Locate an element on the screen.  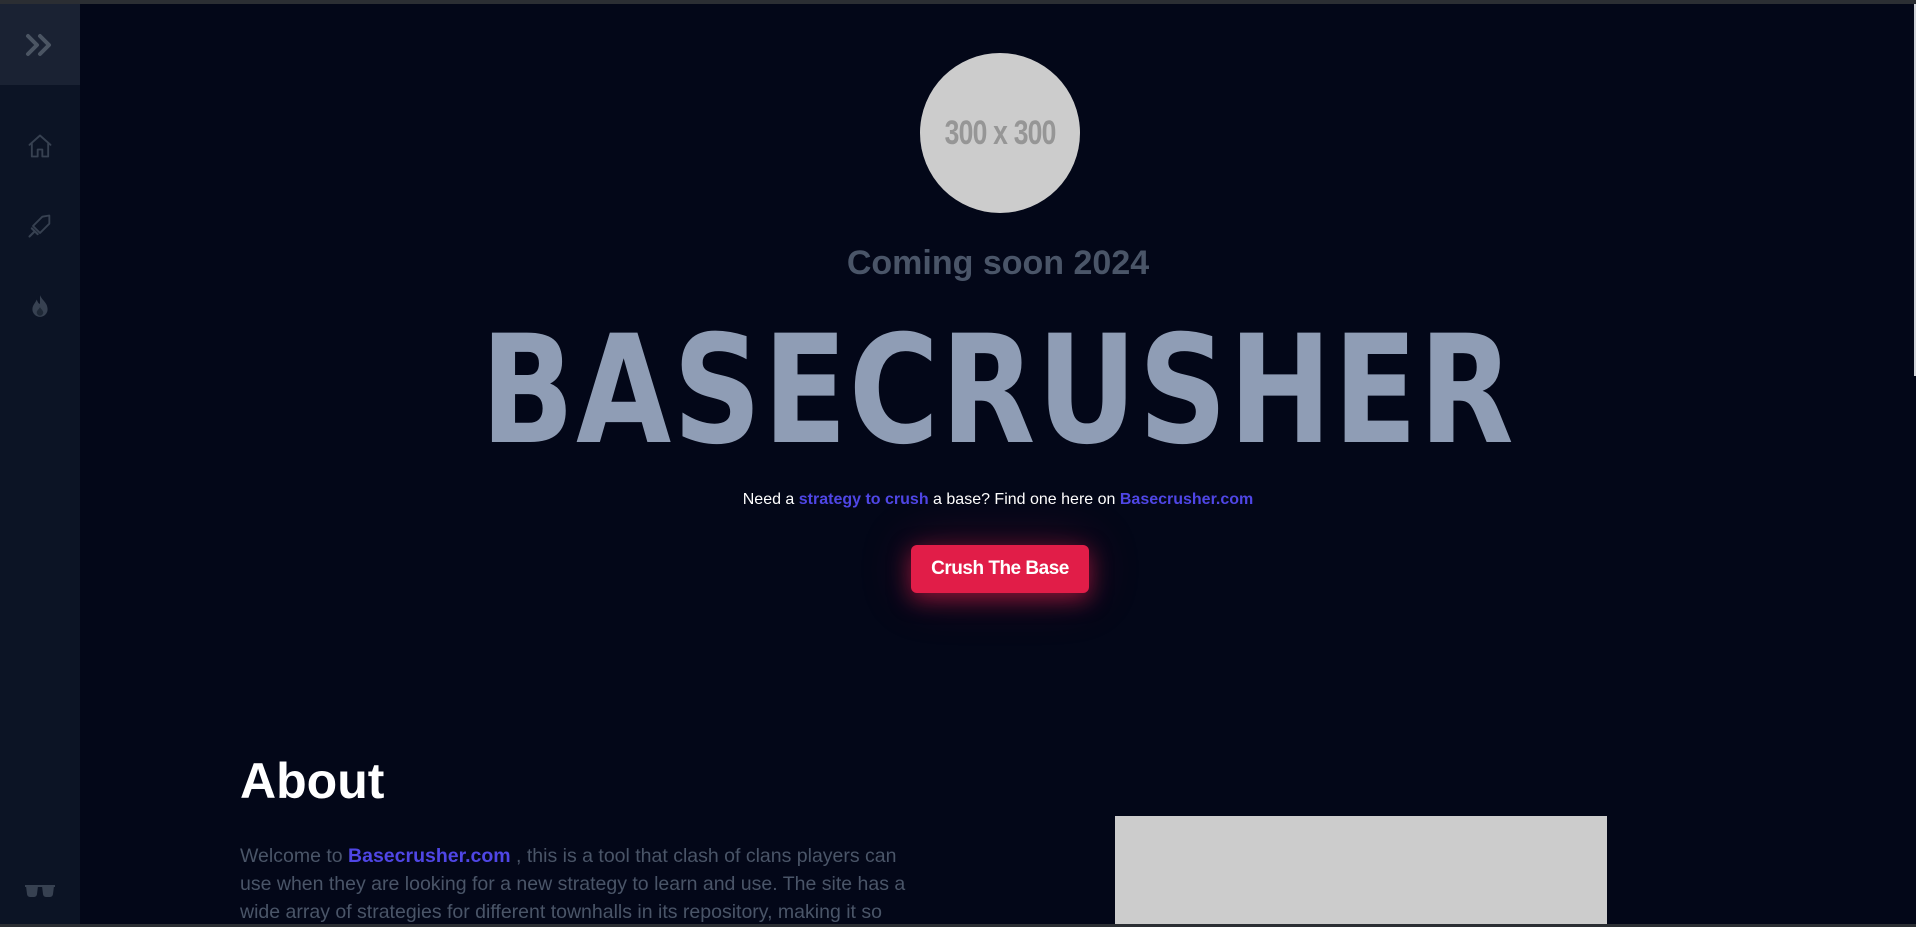
sword-icon is located at coordinates (39, 226).